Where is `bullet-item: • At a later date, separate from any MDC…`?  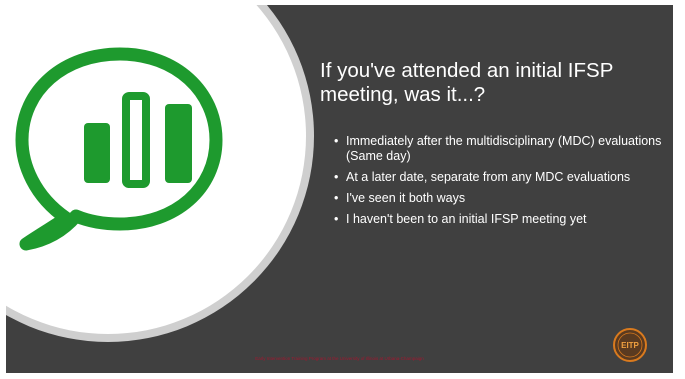
bullet-item: • At a later date, separate from any MDC… is located at coordinates (500, 177).